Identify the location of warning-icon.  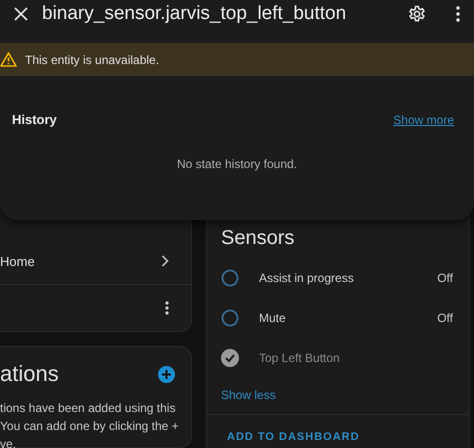
(8, 59).